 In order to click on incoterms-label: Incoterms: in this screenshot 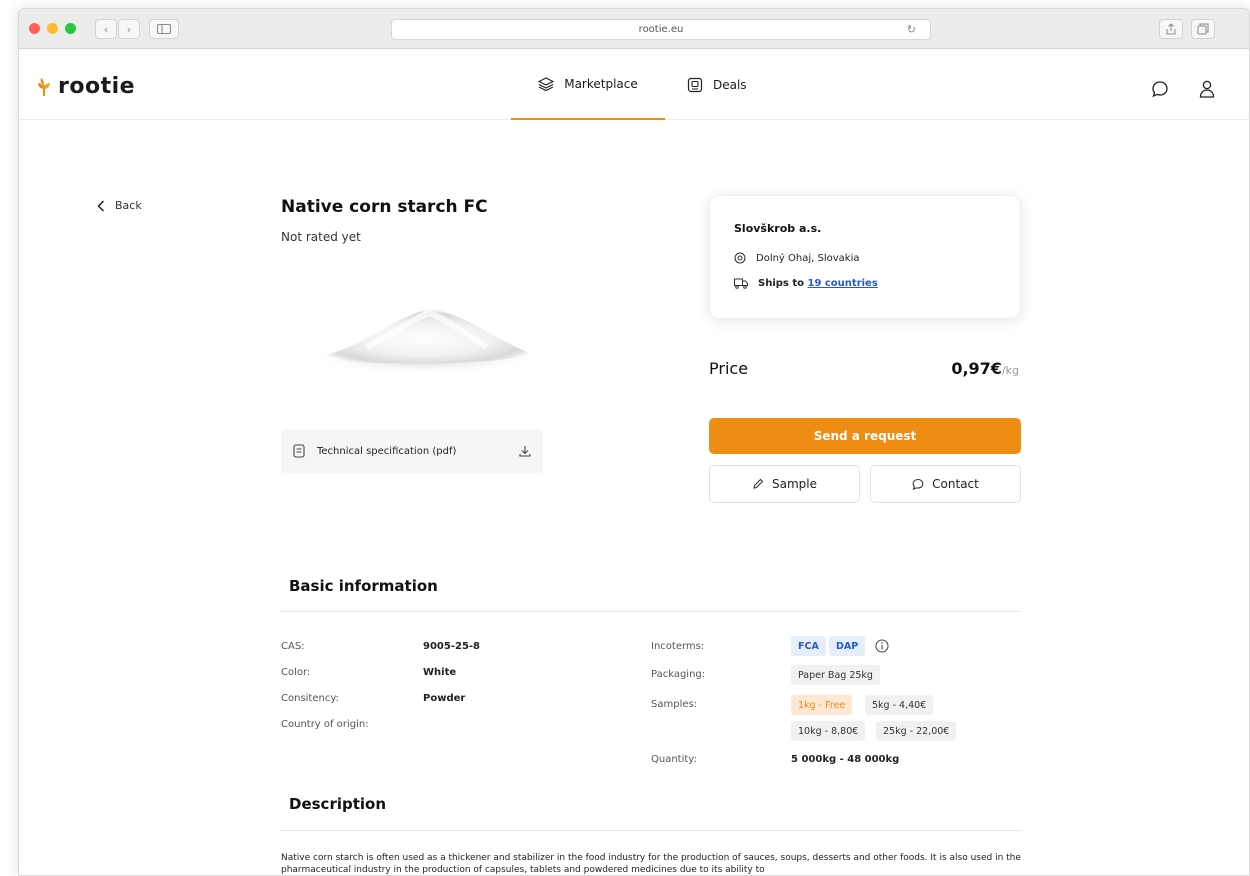, I will do `click(678, 646)`.